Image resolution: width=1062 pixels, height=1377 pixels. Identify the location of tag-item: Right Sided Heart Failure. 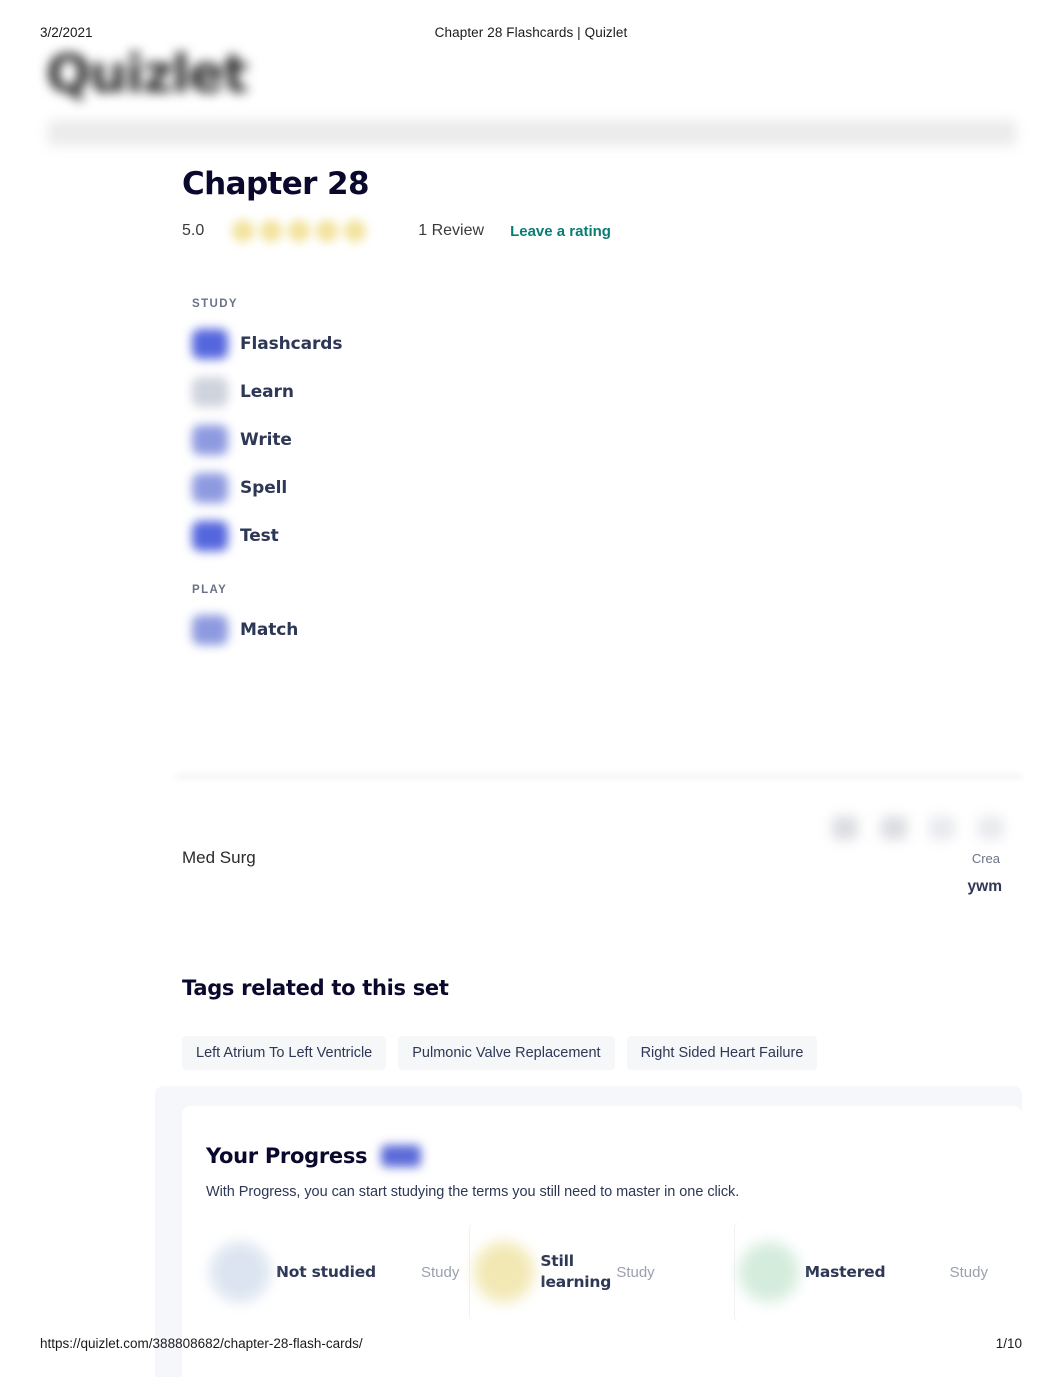
(722, 1053).